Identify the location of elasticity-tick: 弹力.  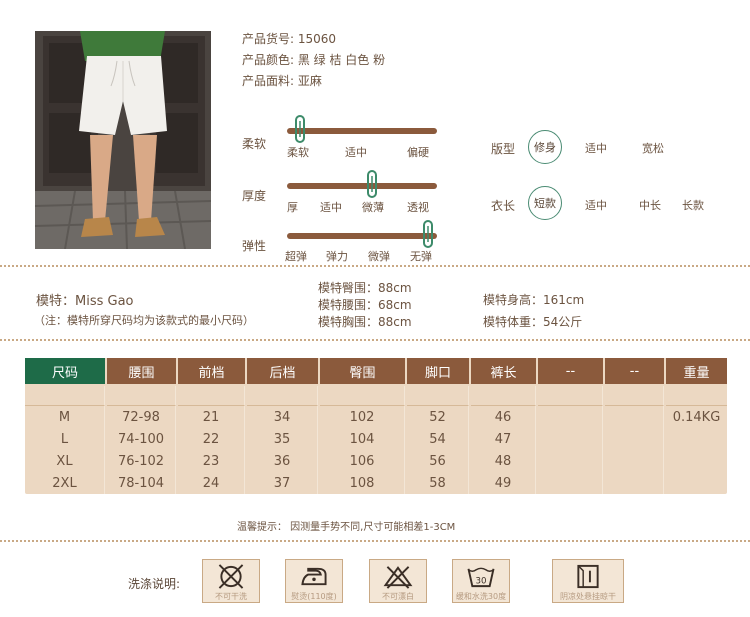
(337, 256).